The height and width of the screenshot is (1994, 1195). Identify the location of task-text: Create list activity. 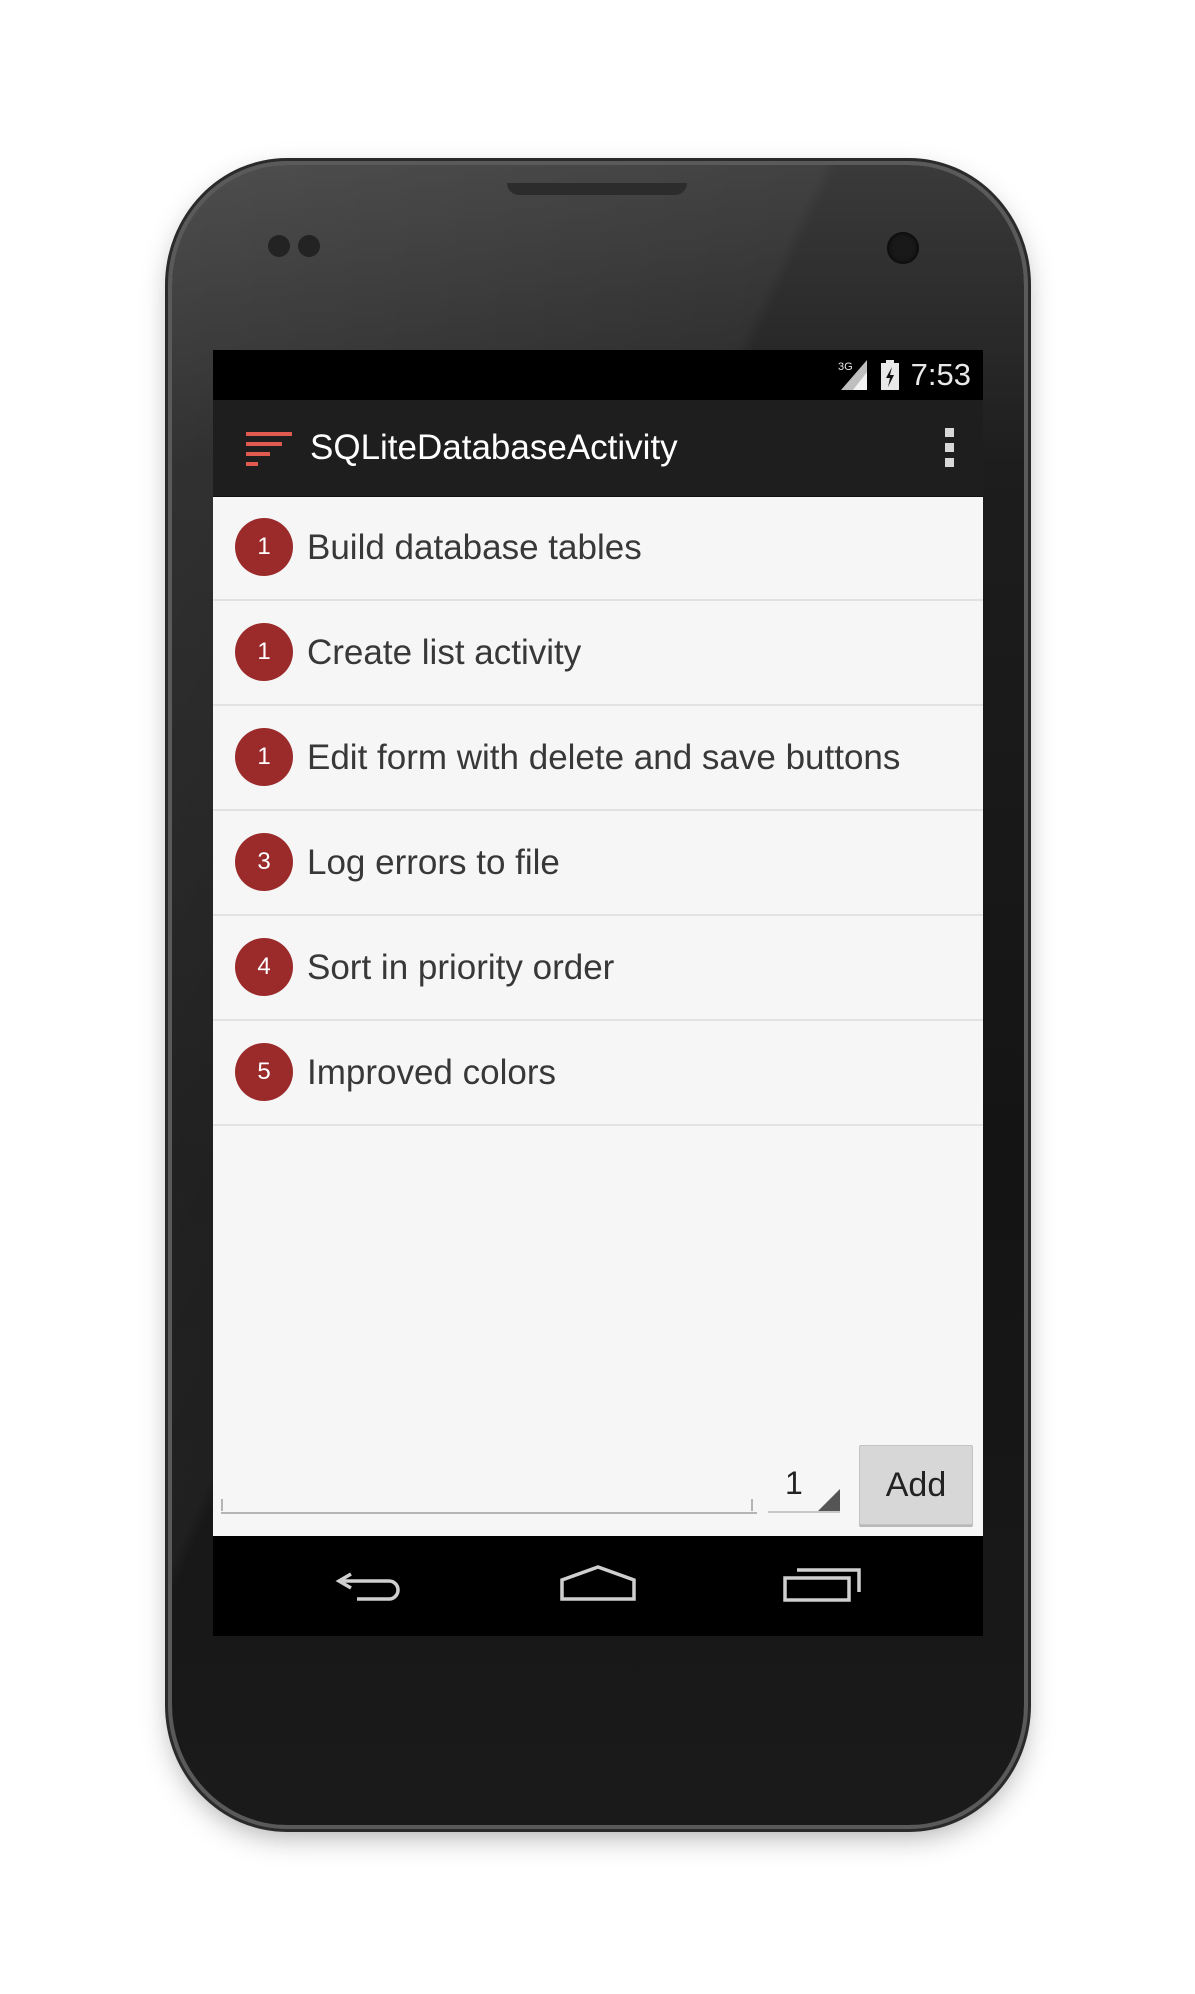
(444, 652).